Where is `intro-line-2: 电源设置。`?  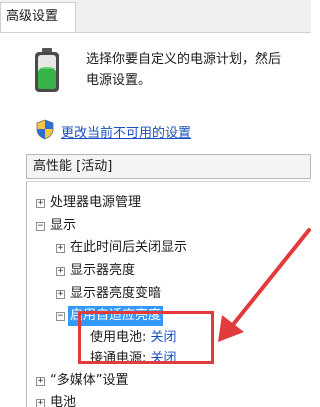
intro-line-2: 电源设置。 is located at coordinates (119, 80).